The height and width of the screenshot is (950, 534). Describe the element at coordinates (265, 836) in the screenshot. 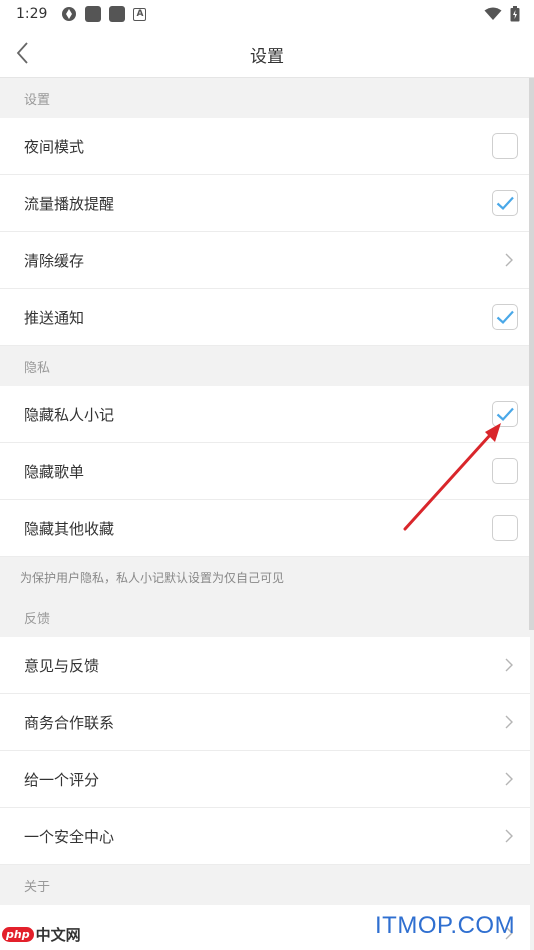

I see `setting-row-security-center: 一个安全中心` at that location.